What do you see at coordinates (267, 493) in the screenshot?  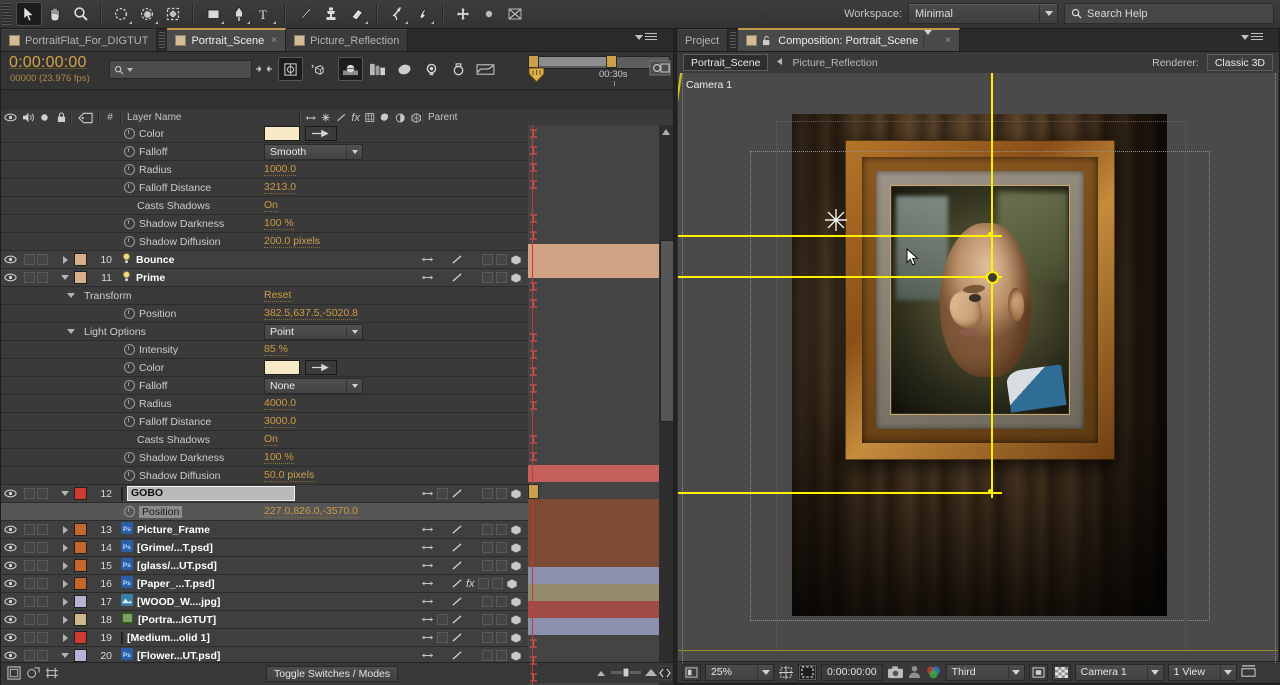 I see `layer-name-cell: GOBO` at bounding box center [267, 493].